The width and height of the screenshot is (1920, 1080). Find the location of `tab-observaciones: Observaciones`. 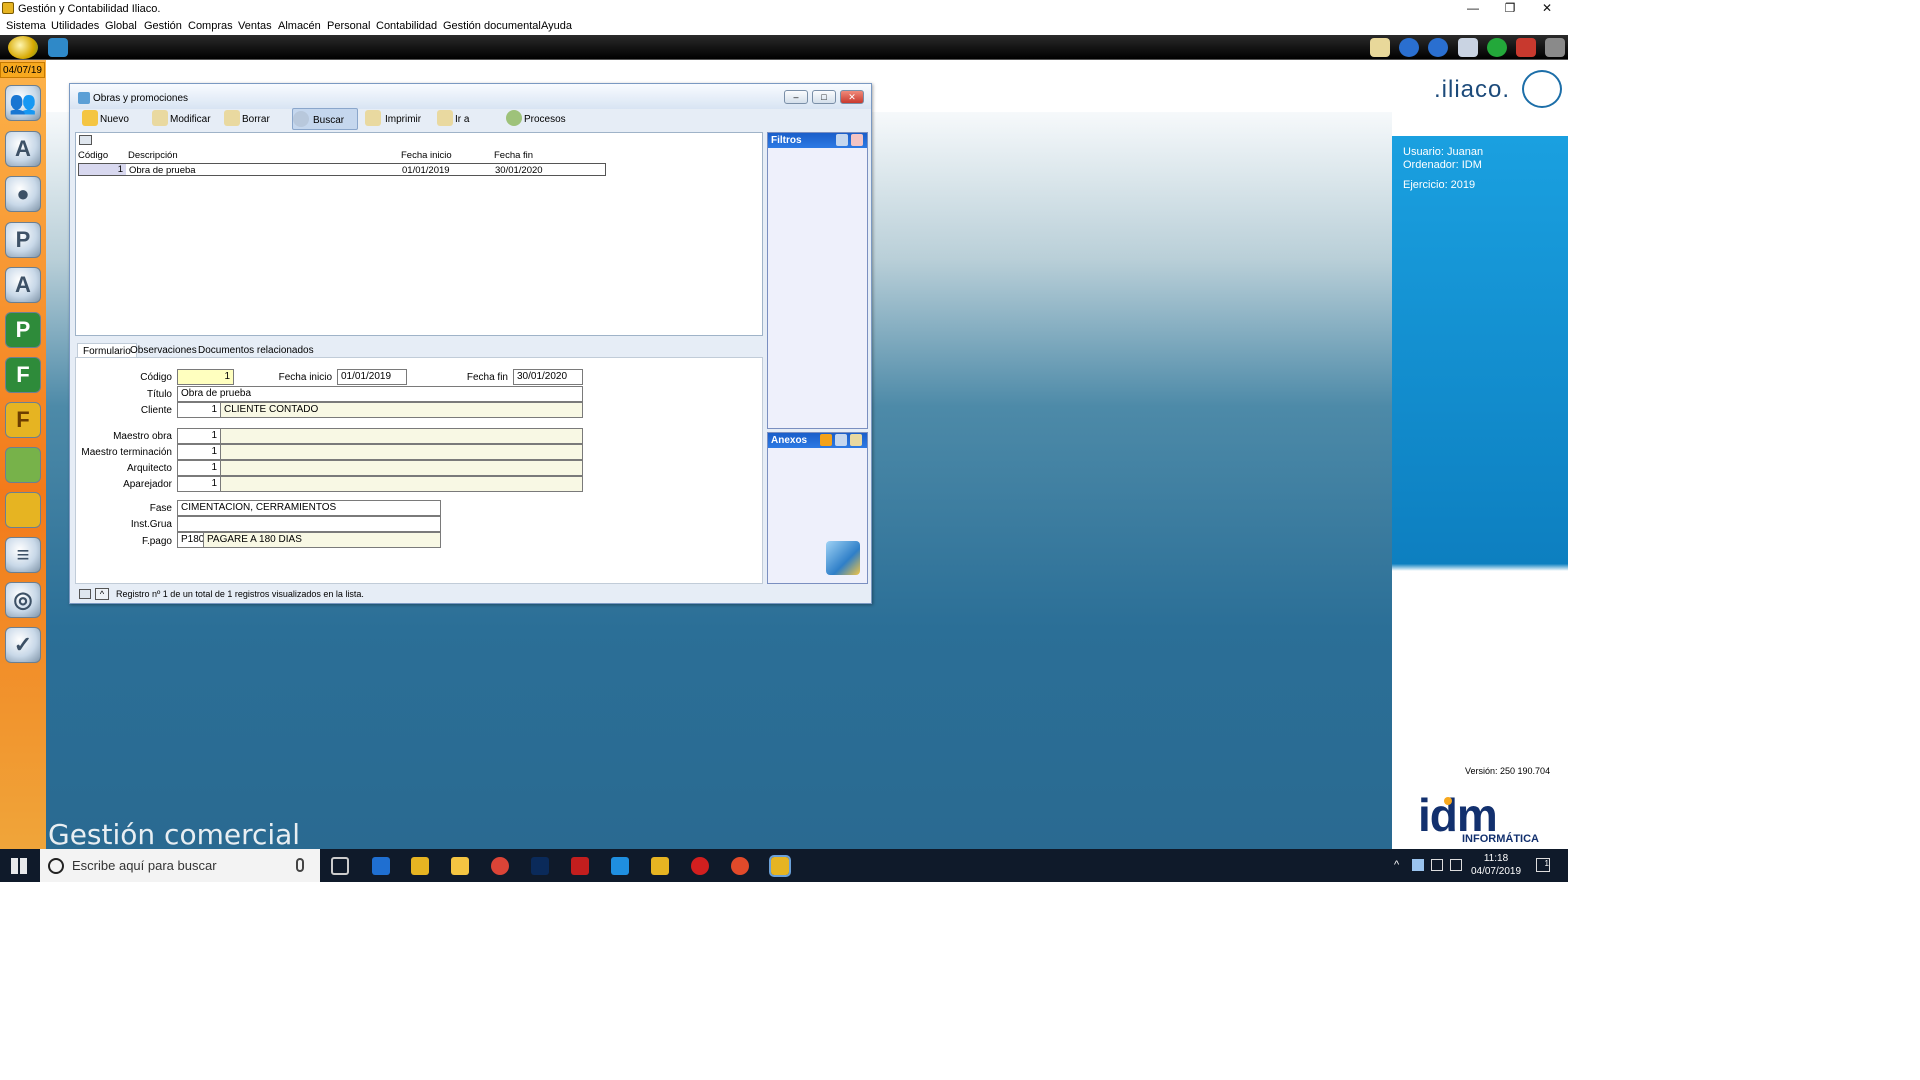

tab-observaciones: Observaciones is located at coordinates (163, 350).